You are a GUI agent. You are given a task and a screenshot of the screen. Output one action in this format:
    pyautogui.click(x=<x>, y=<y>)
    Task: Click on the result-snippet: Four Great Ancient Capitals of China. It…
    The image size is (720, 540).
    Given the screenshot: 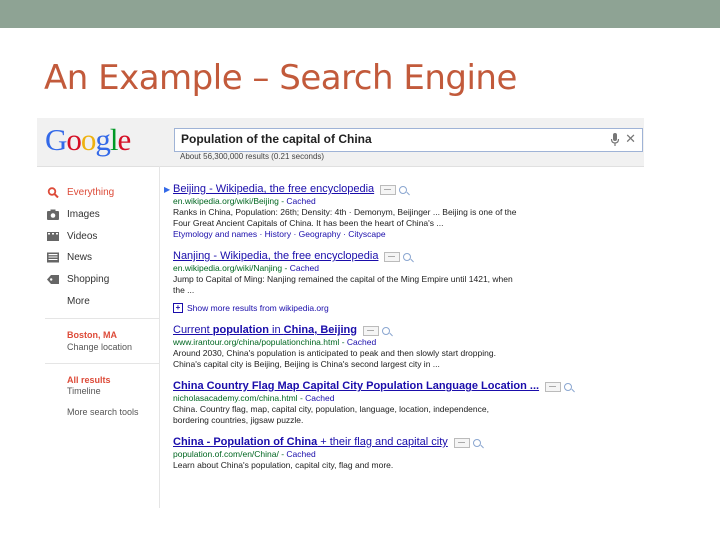 What is the action you would take?
    pyautogui.click(x=308, y=223)
    